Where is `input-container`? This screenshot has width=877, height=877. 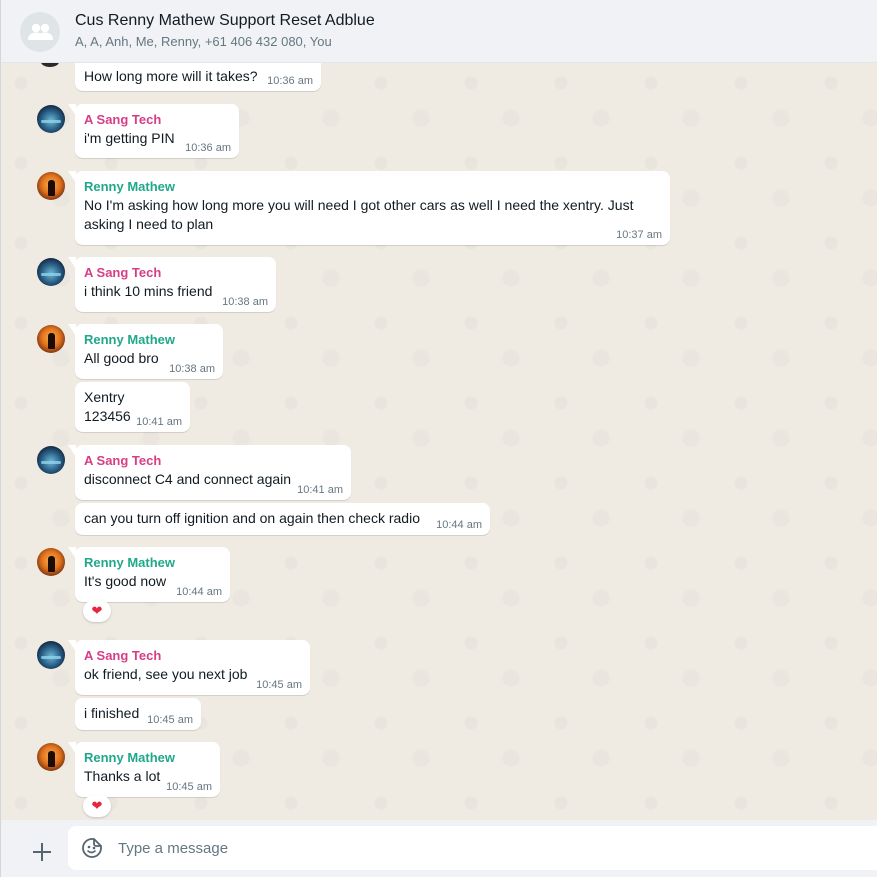
input-container is located at coordinates (472, 848).